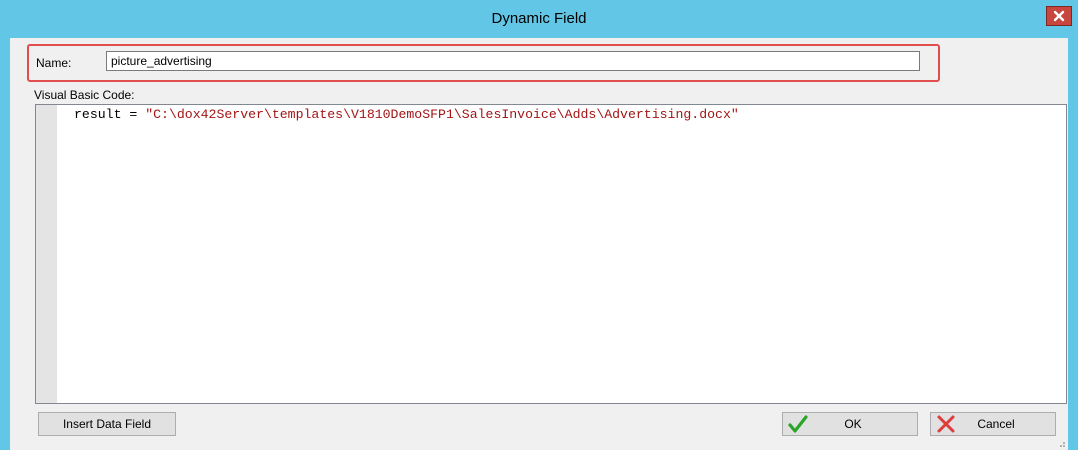 The height and width of the screenshot is (450, 1078). Describe the element at coordinates (853, 424) in the screenshot. I see `ok-label: OK` at that location.